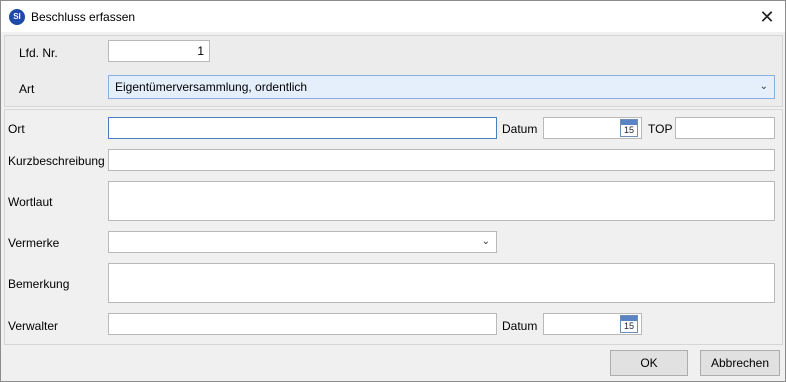 This screenshot has height=382, width=786. What do you see at coordinates (38, 53) in the screenshot?
I see `lfd-nr-label: Lfd. Nr.` at bounding box center [38, 53].